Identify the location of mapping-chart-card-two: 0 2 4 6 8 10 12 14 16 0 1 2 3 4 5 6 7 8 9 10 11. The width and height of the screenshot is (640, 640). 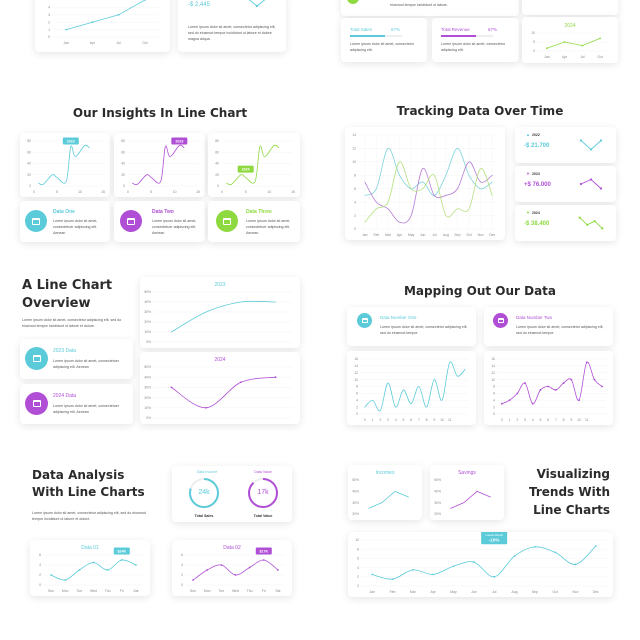
(548, 388).